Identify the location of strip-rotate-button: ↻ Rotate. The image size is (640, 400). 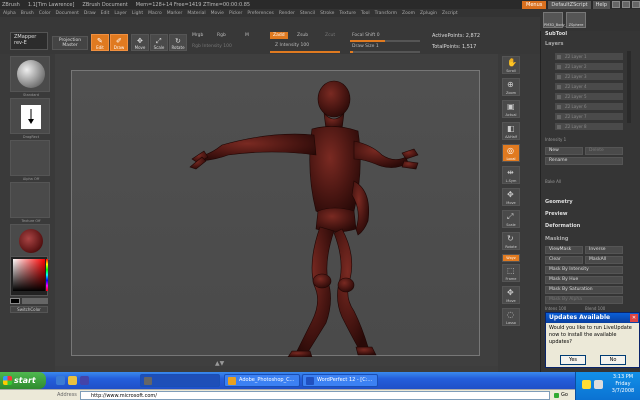
(511, 241).